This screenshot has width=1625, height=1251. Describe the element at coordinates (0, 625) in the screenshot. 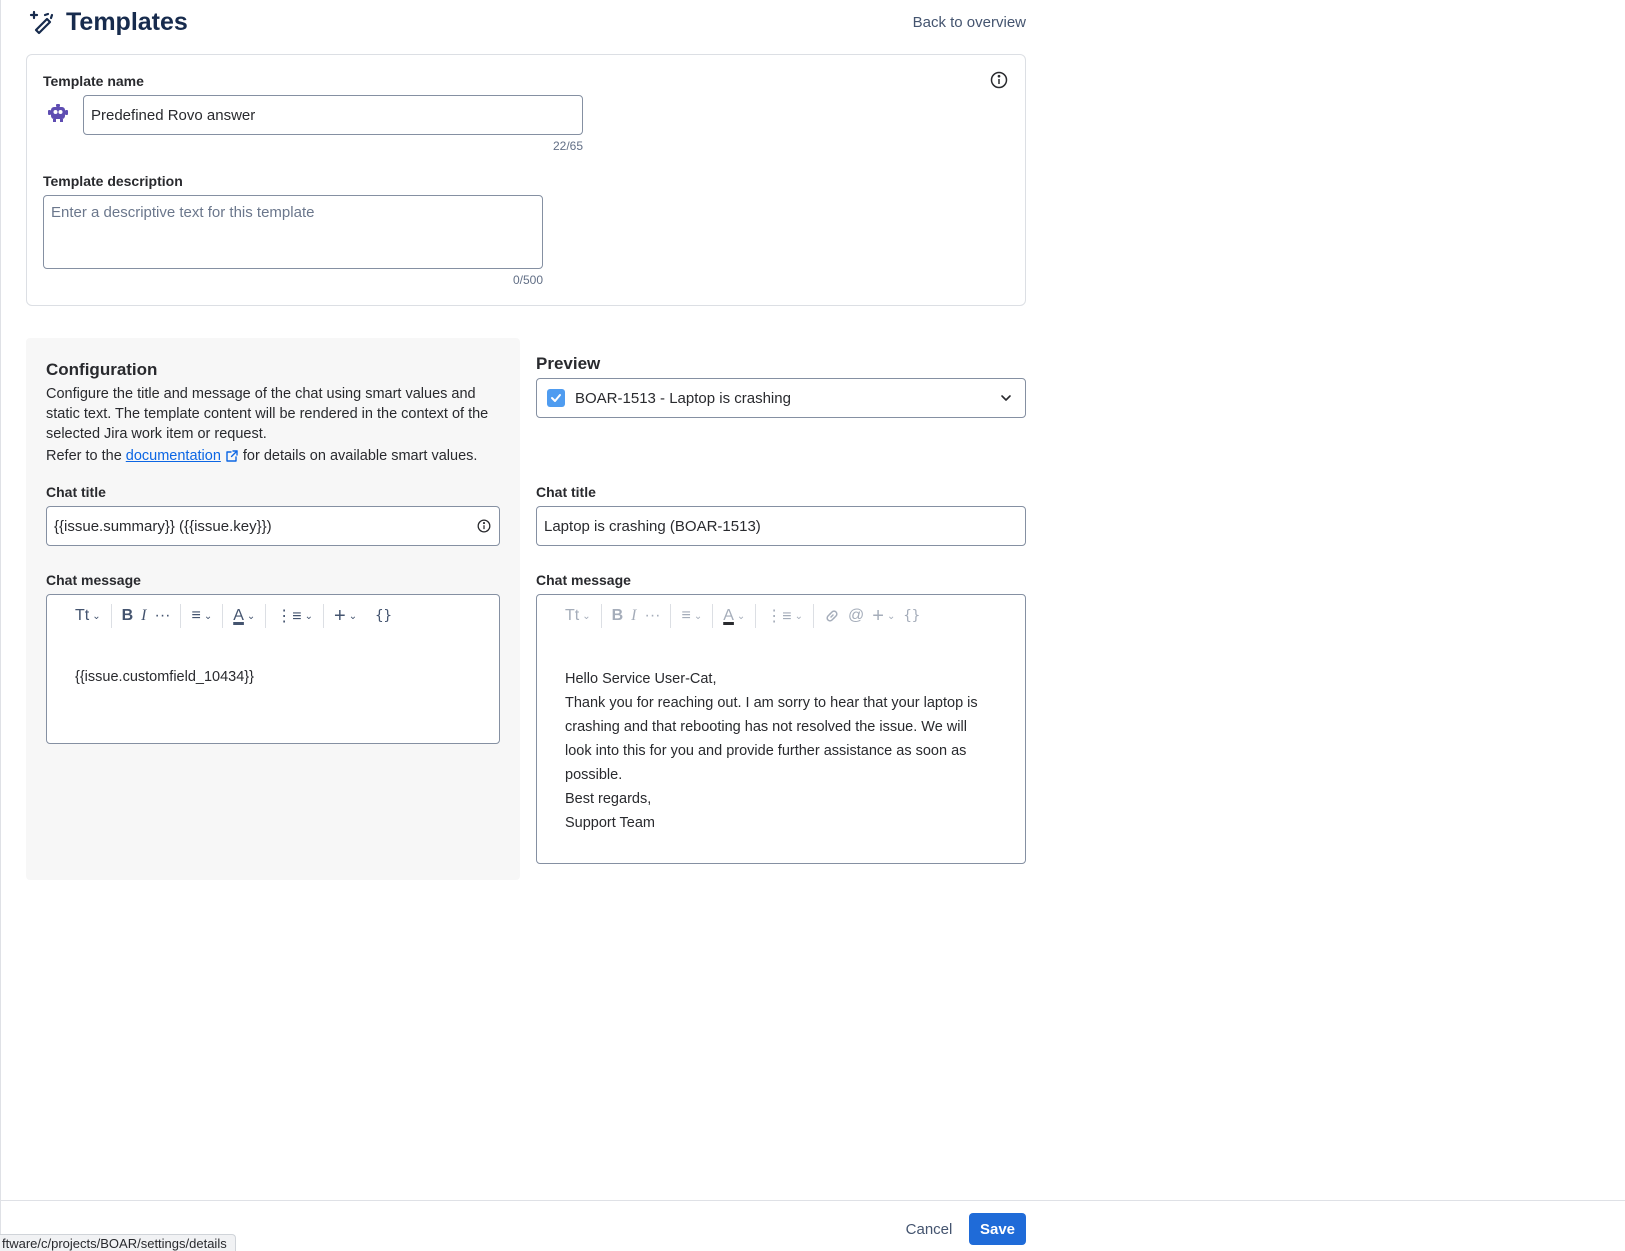

I see `page-left-border` at that location.